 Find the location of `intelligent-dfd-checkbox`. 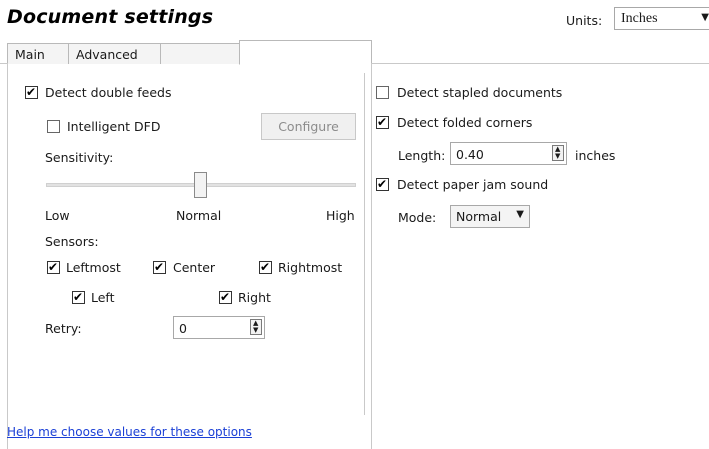

intelligent-dfd-checkbox is located at coordinates (53, 126).